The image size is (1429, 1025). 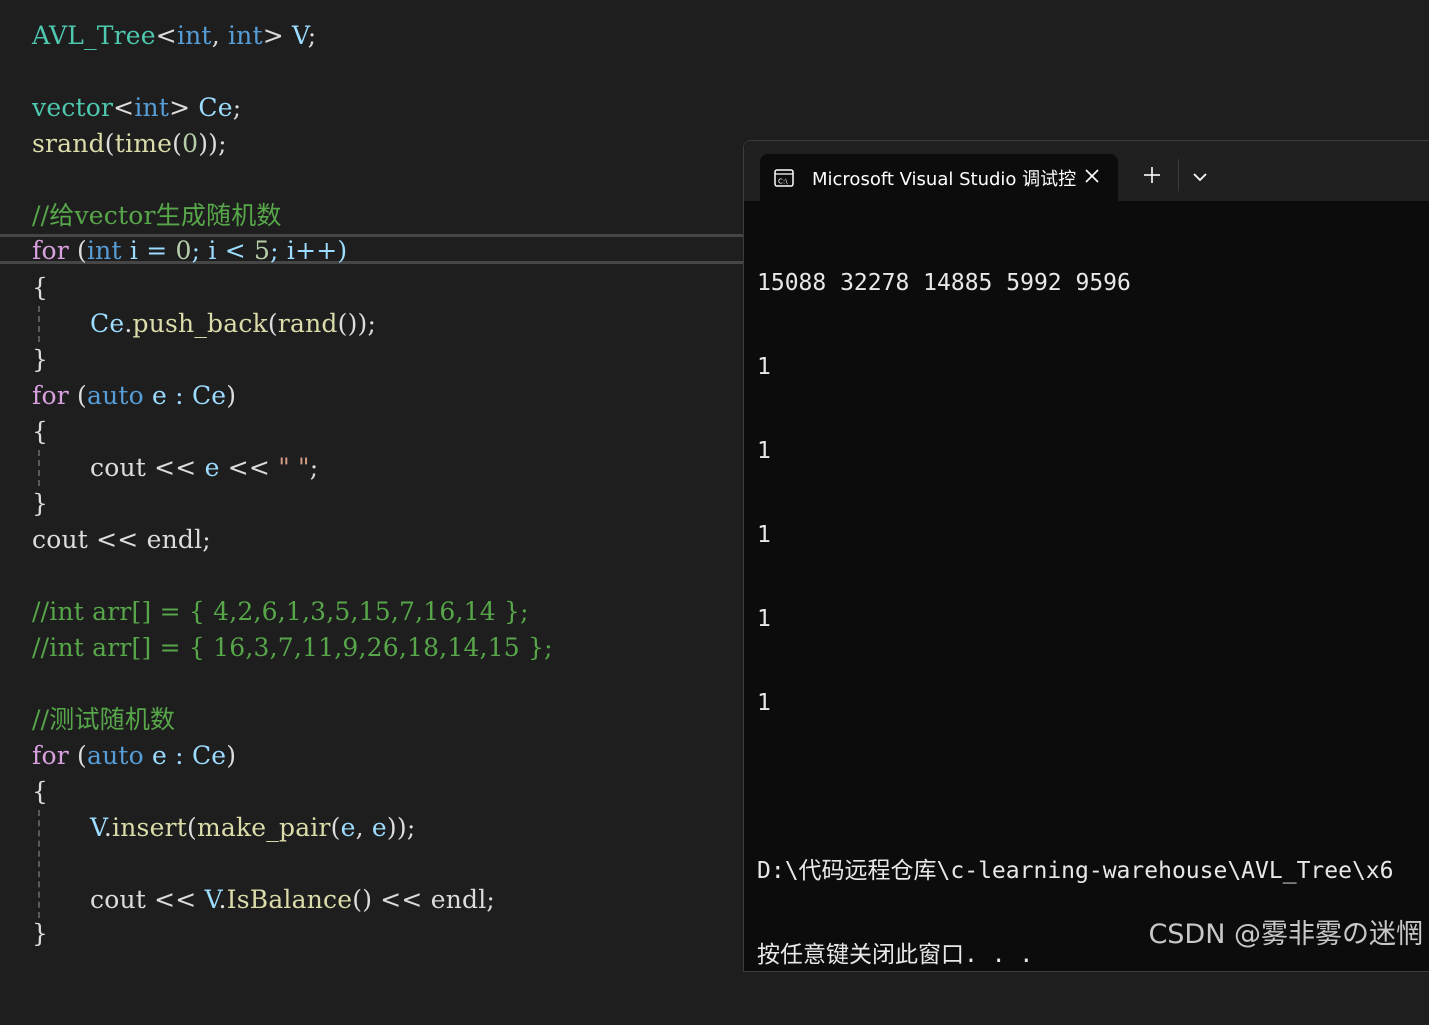 I want to click on token: () << endl;, so click(x=424, y=899).